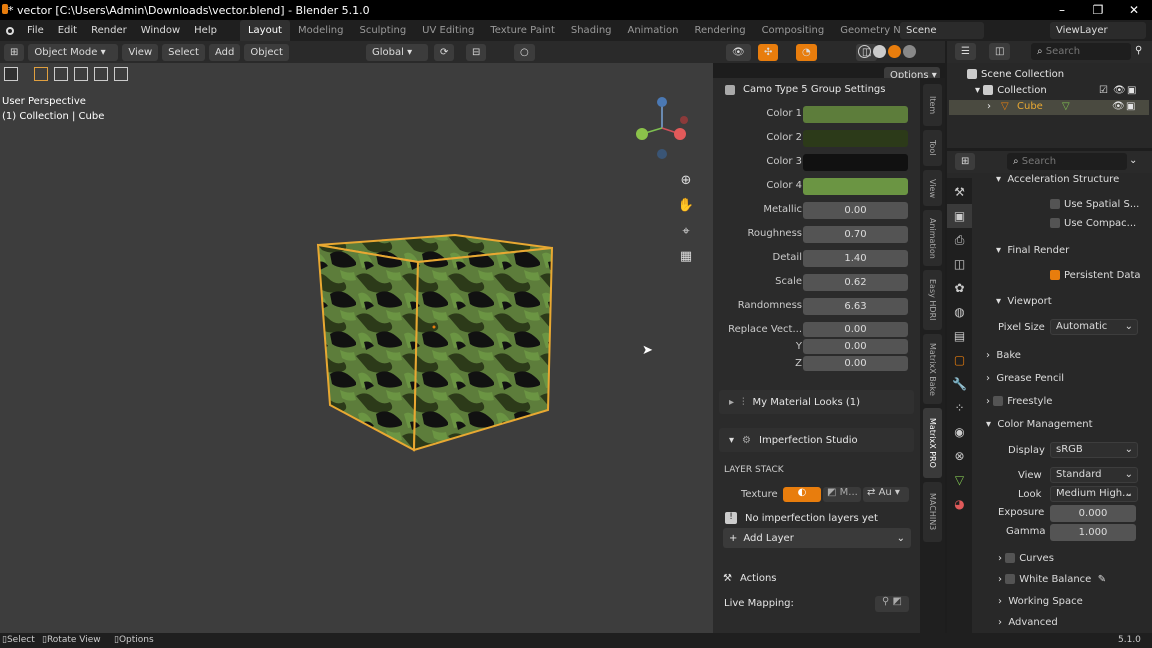 This screenshot has width=1152, height=648. What do you see at coordinates (476, 52) in the screenshot?
I see `snap-icon: ⊟` at bounding box center [476, 52].